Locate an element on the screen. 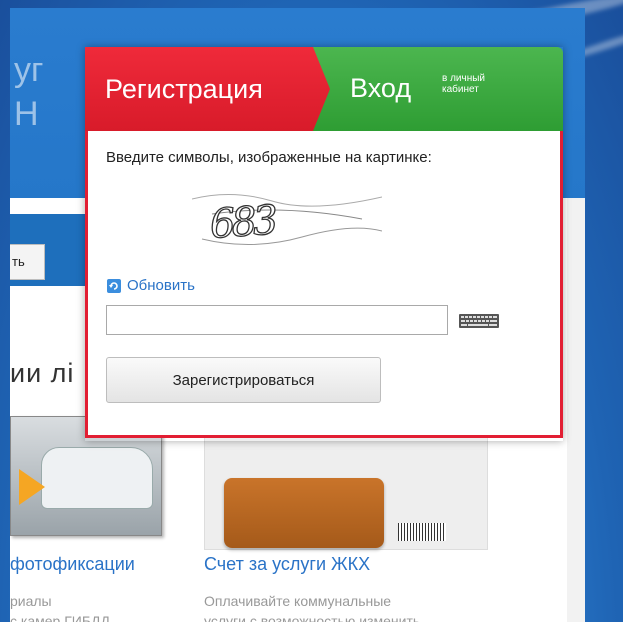  header-logo-line: уг is located at coordinates (29, 70).